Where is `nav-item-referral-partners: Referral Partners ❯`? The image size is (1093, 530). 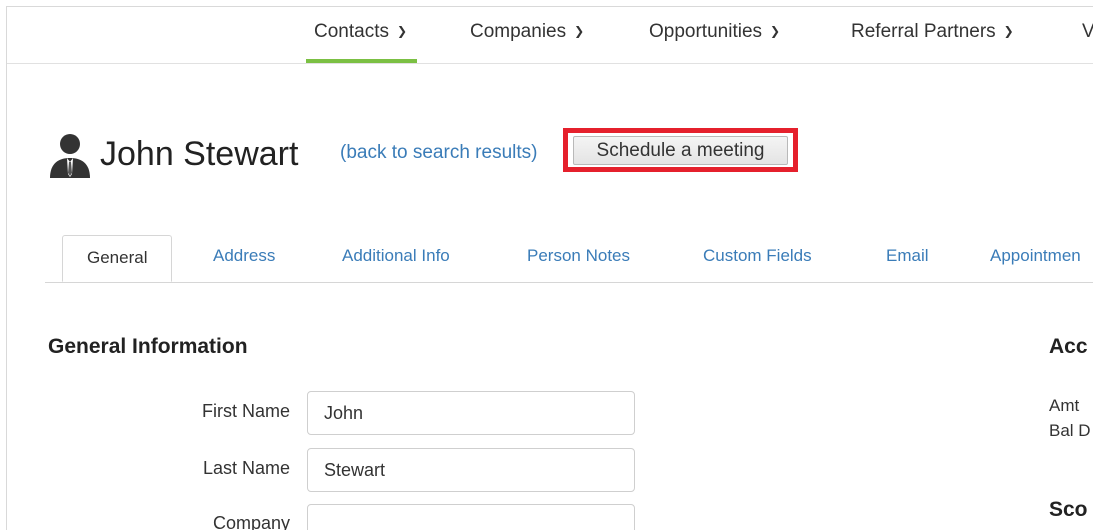
nav-item-referral-partners: Referral Partners ❯ is located at coordinates (932, 42).